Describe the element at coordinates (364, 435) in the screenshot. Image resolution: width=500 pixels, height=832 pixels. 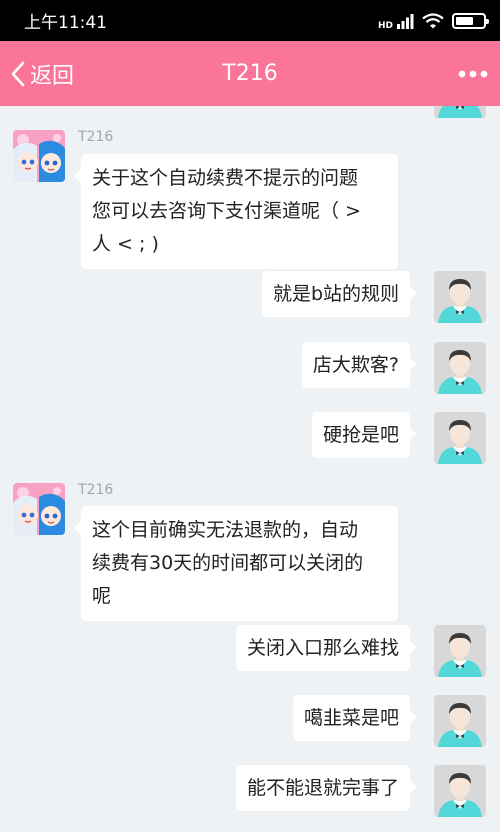
I see `message-bubble: 硬抢是吧` at that location.